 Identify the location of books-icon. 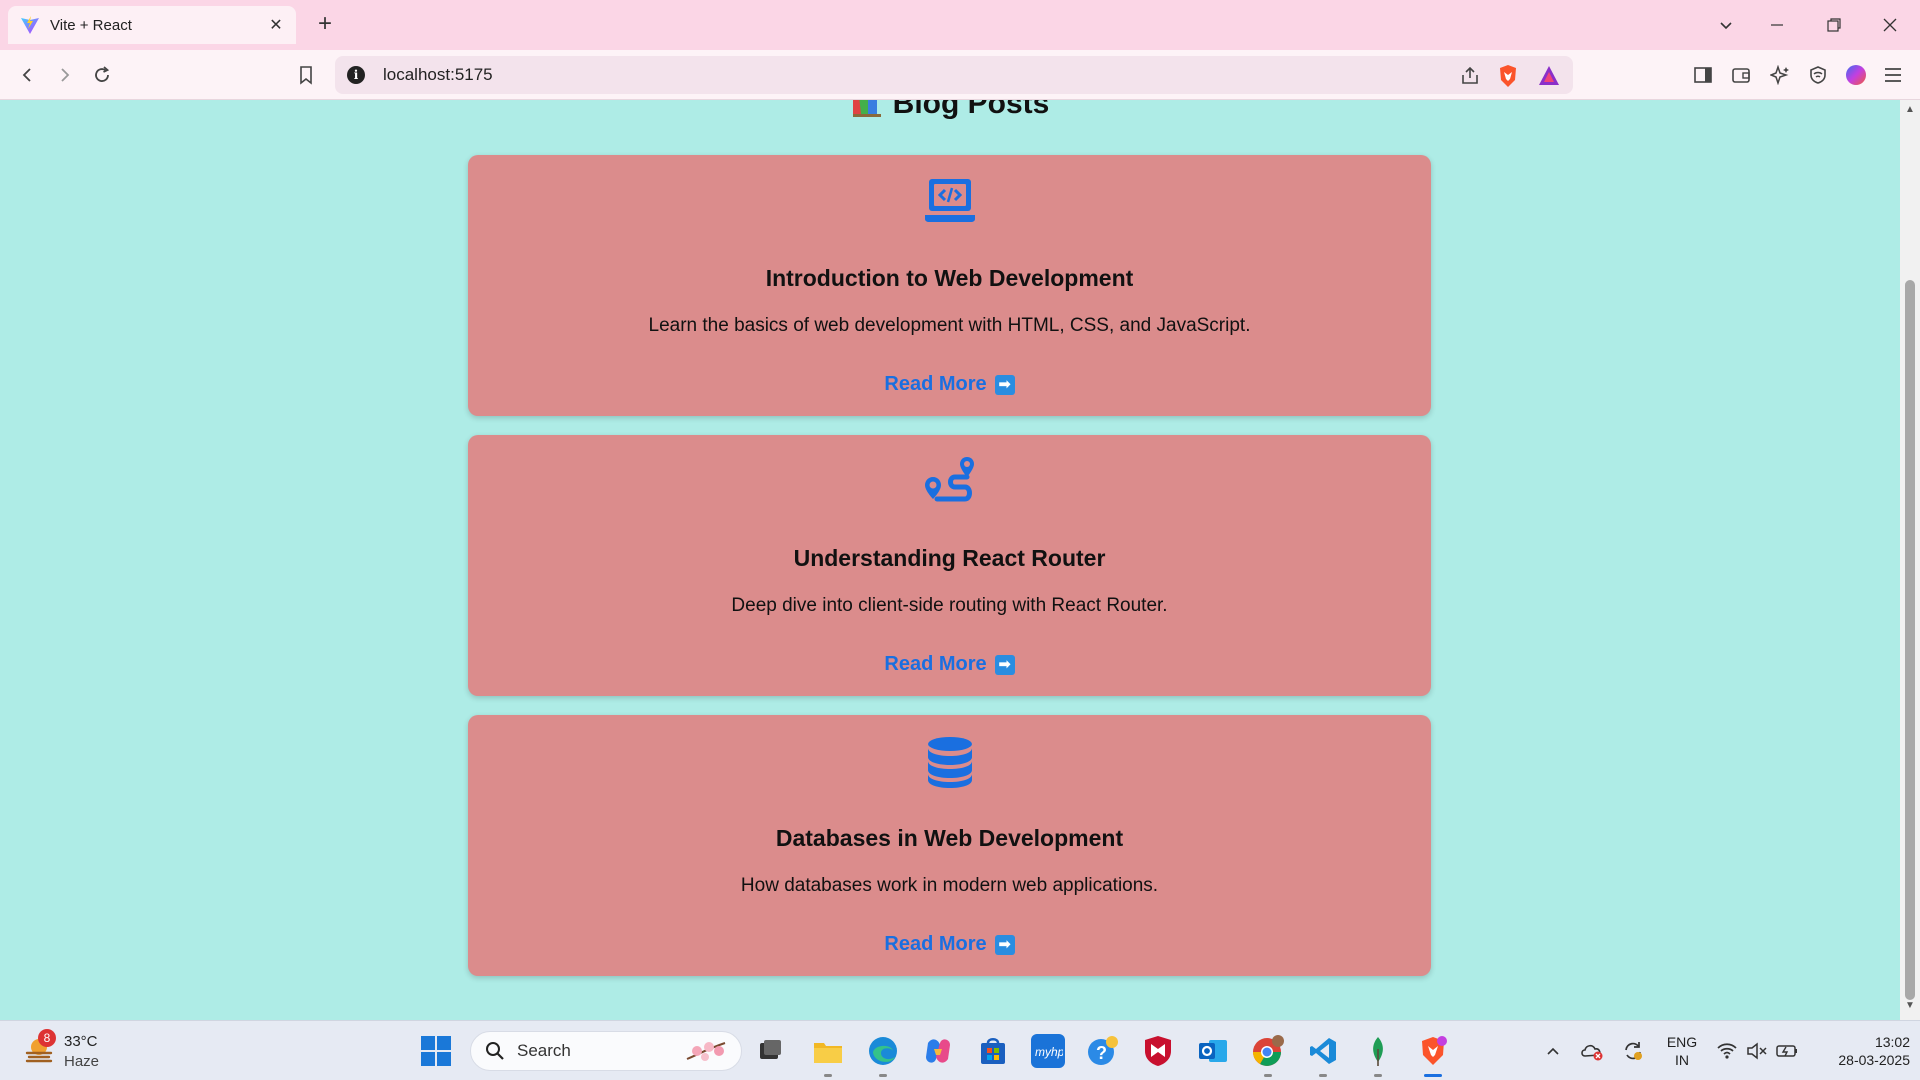
(866, 108).